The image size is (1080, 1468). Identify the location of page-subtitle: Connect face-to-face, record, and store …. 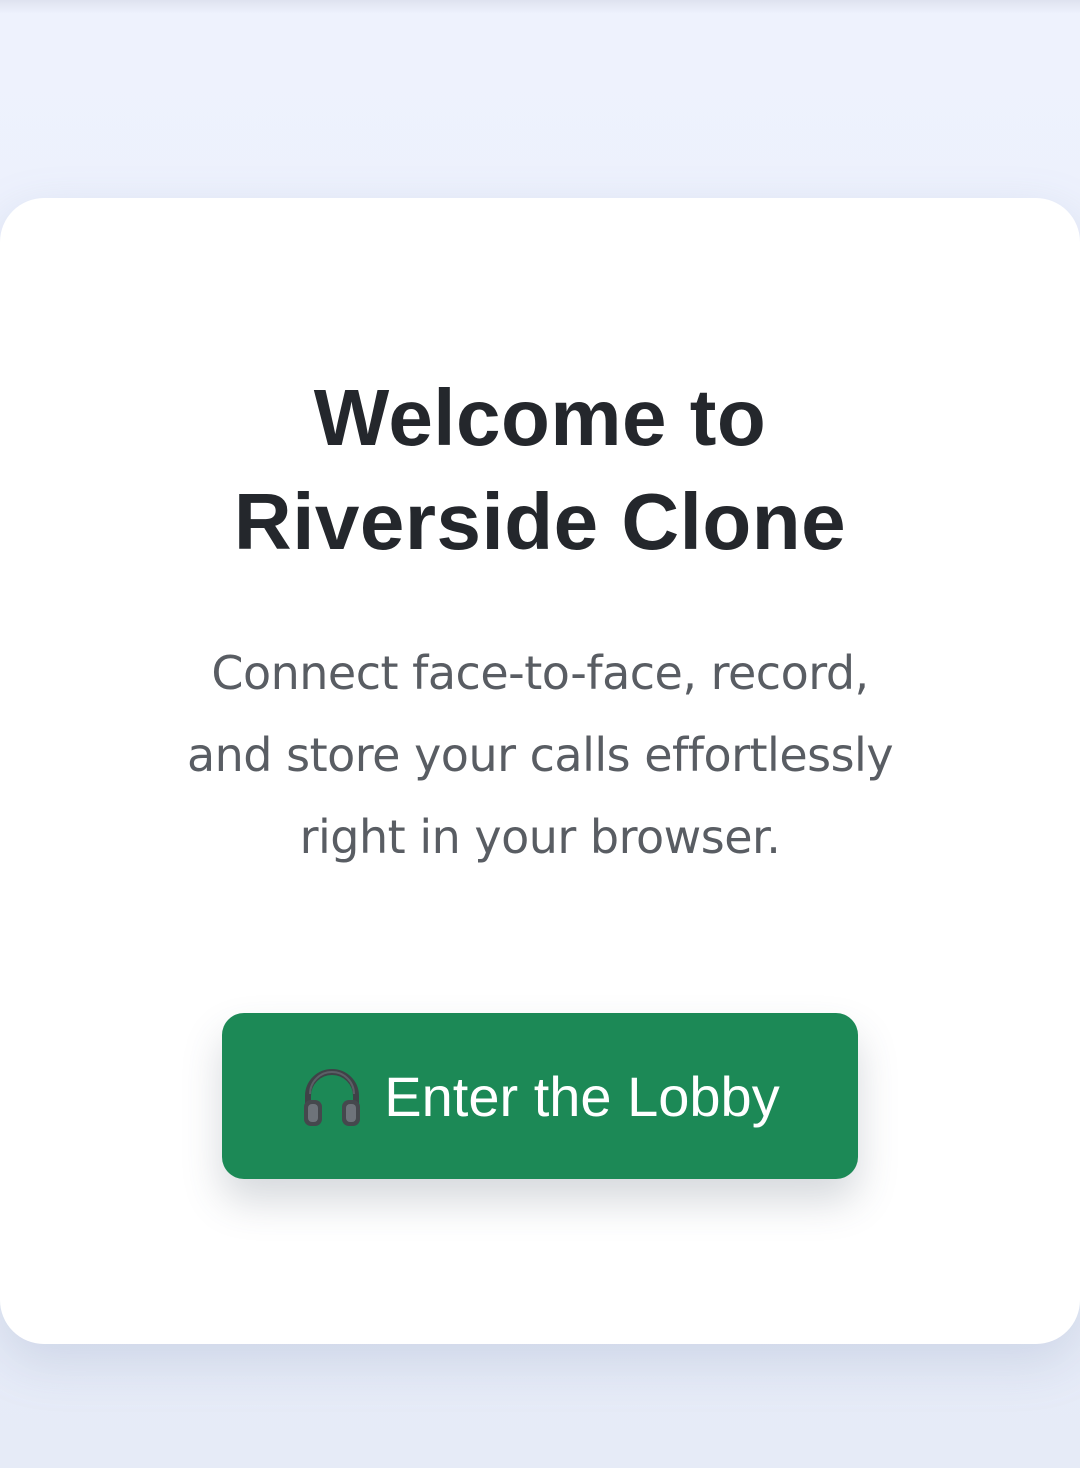
(540, 755).